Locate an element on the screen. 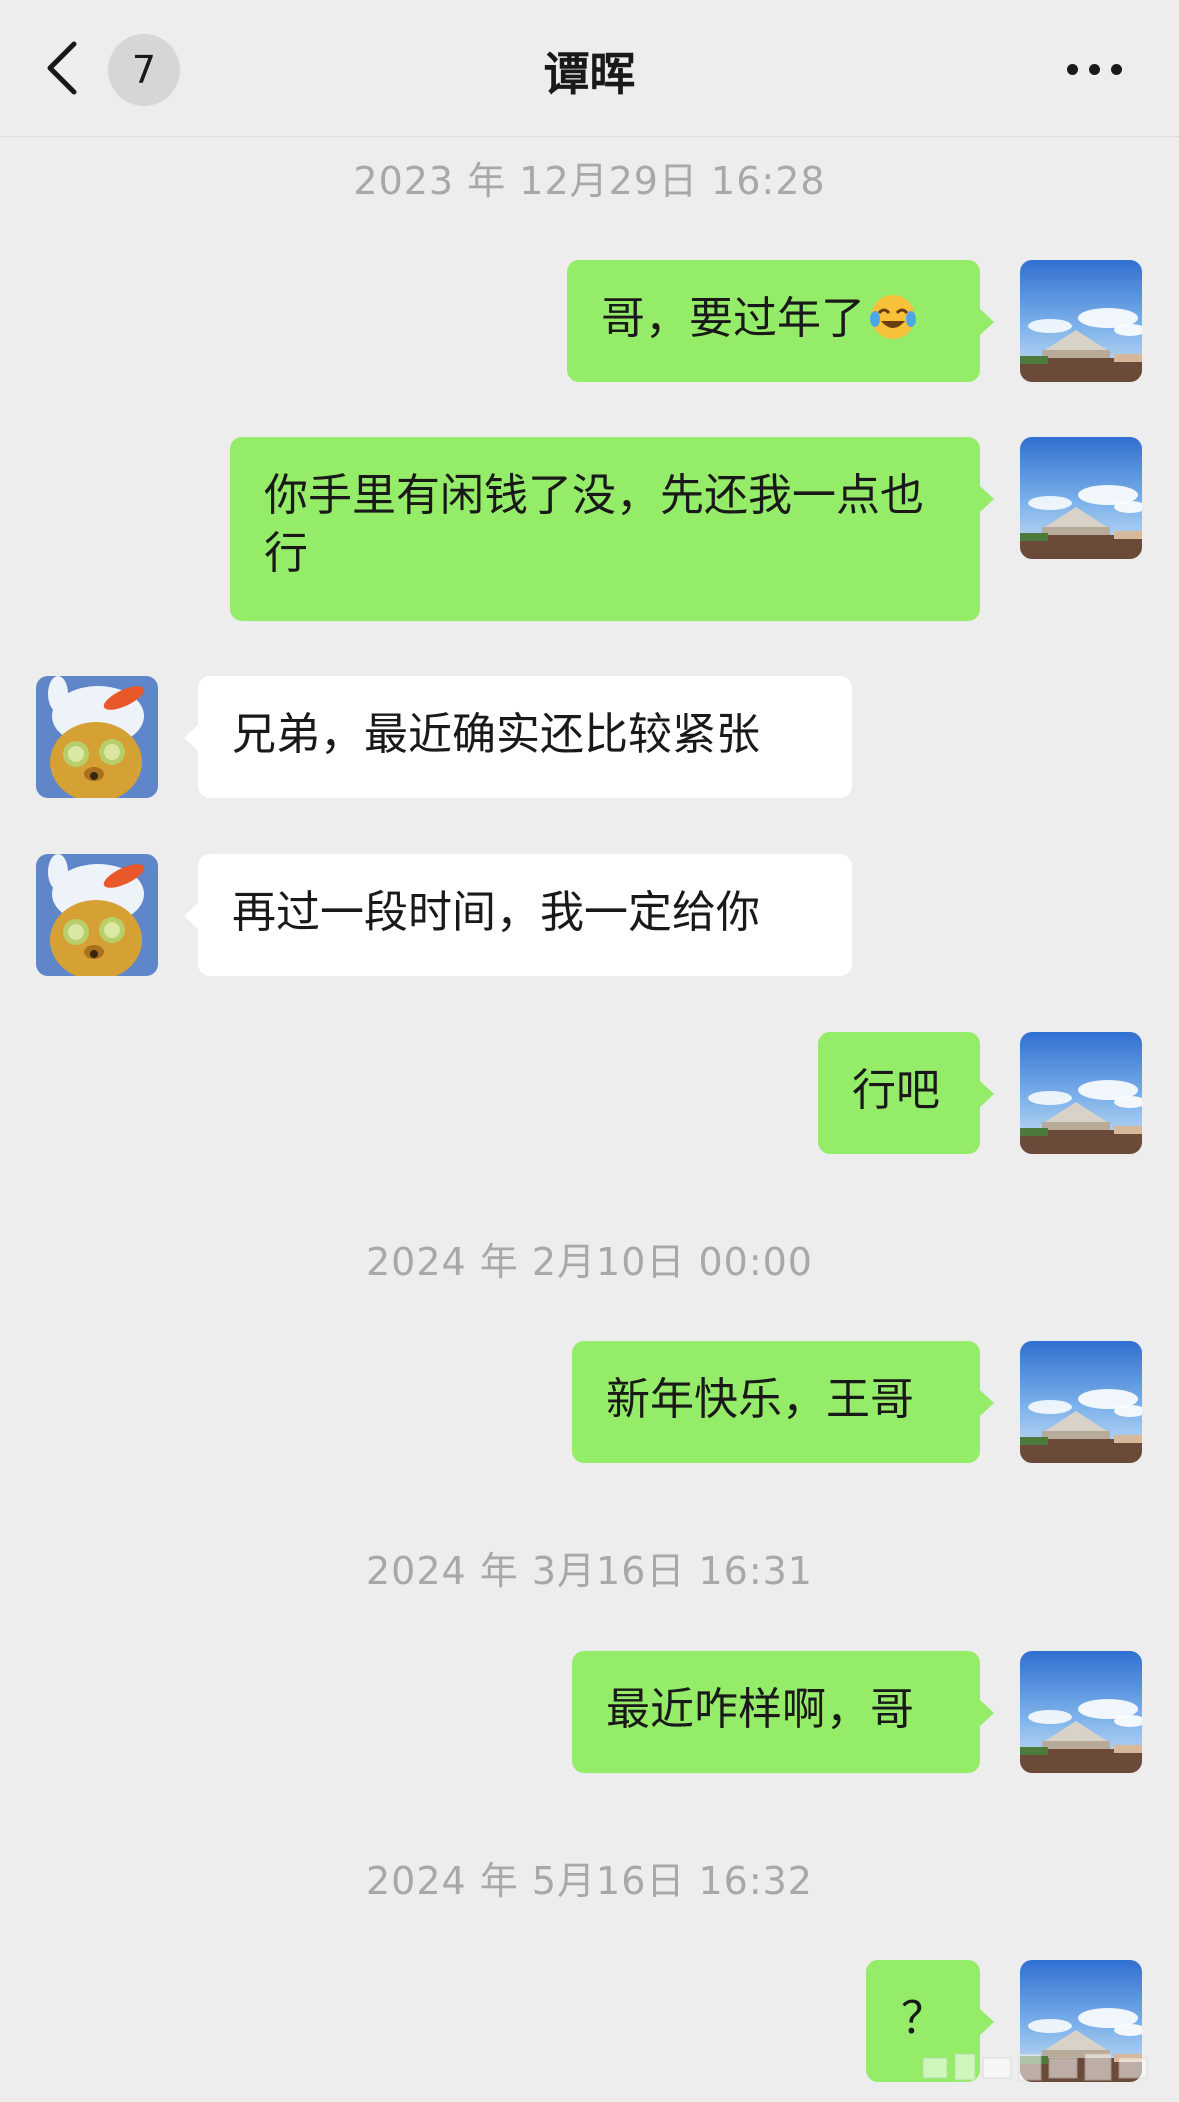  message-text: 哥，要过年了 is located at coordinates (733, 318).